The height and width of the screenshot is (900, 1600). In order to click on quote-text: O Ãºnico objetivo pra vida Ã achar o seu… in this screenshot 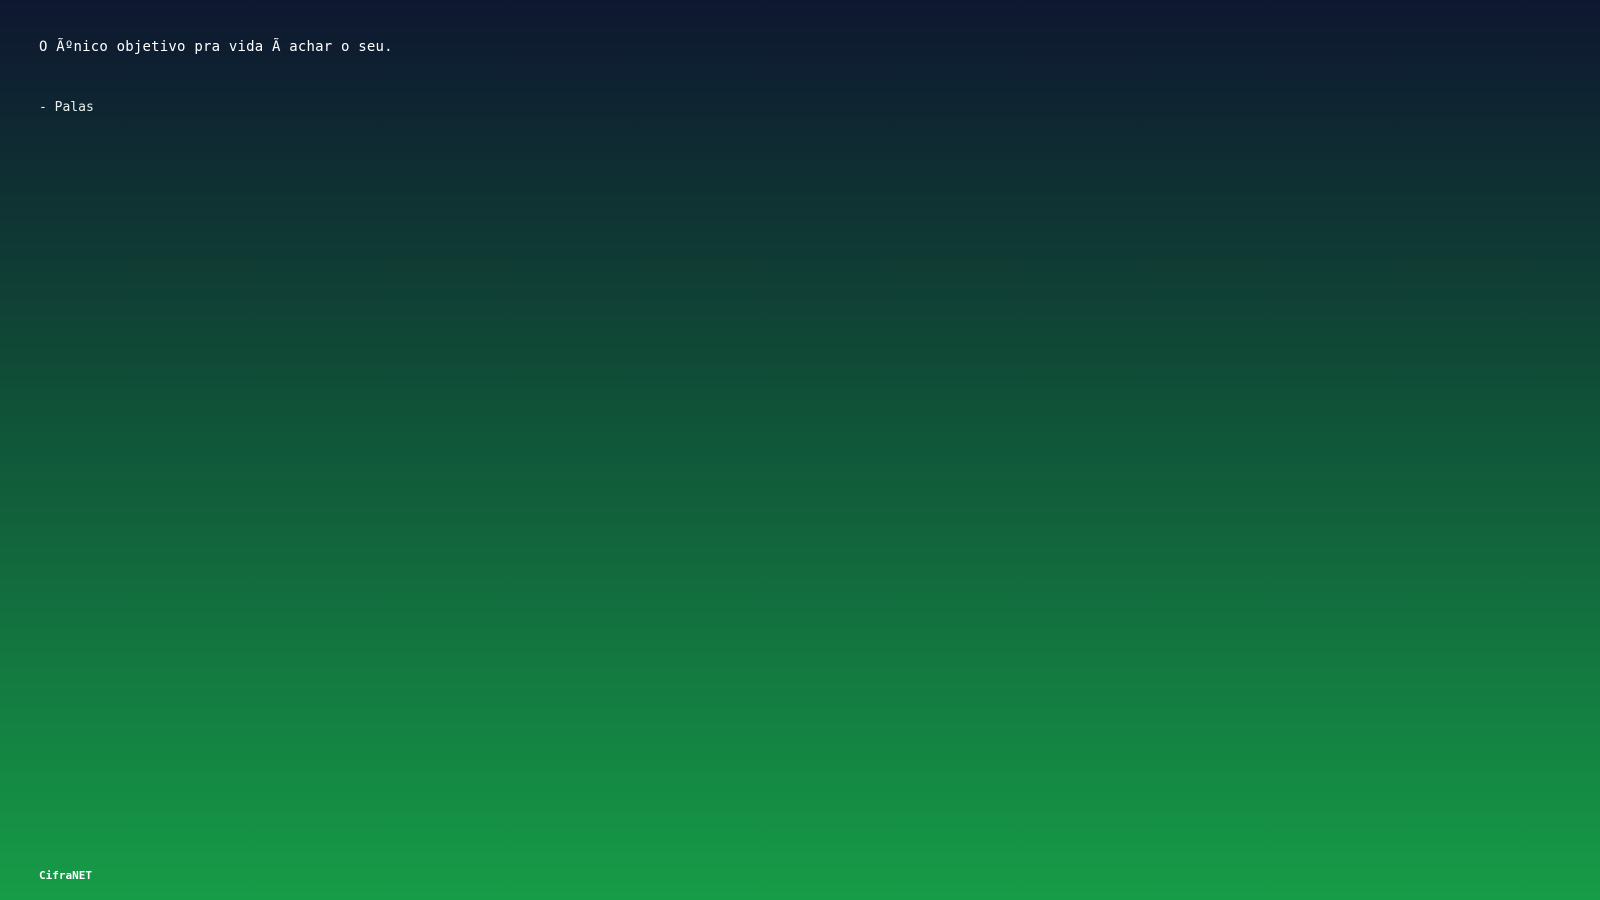, I will do `click(216, 47)`.